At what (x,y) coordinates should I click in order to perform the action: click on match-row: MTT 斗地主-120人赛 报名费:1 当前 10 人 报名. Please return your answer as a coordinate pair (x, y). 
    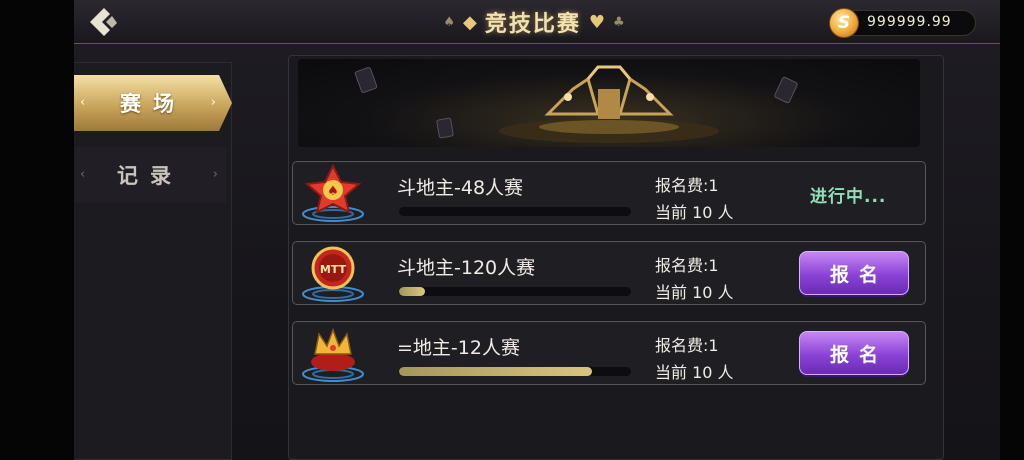
    Looking at the image, I should click on (609, 273).